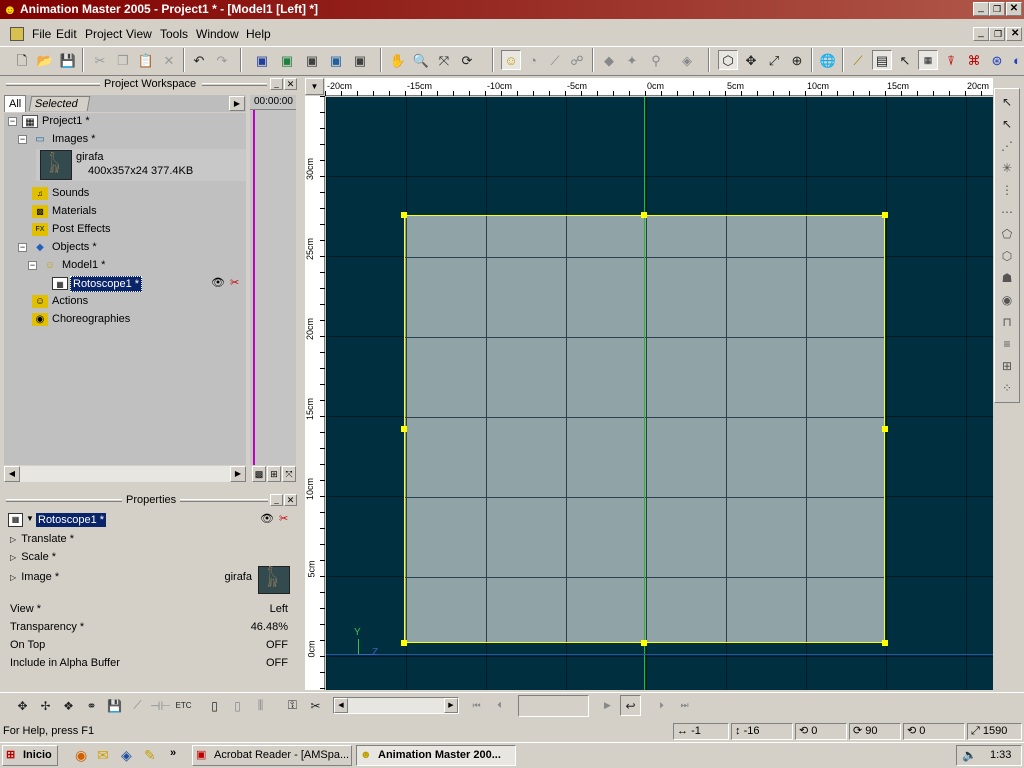  I want to click on render-region-icon: ▣, so click(287, 60).